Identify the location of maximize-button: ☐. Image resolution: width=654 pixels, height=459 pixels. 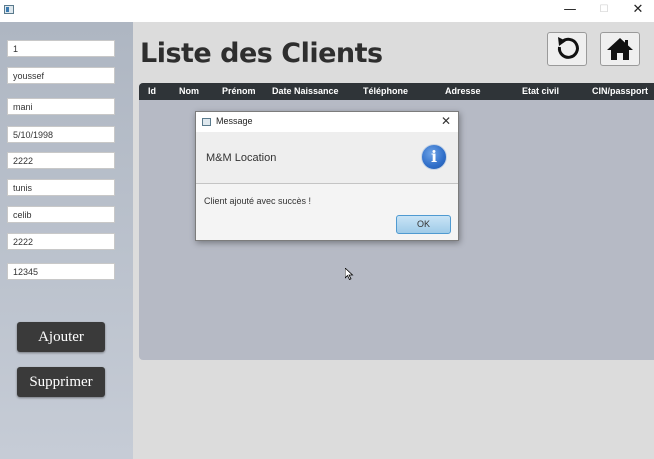
(604, 11).